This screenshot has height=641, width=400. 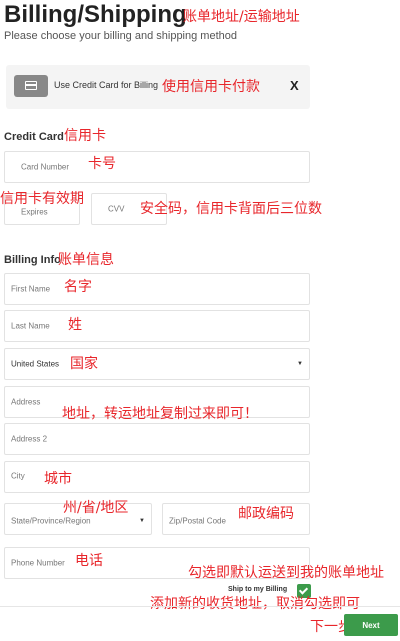 What do you see at coordinates (85, 136) in the screenshot?
I see `annotation-credit-card: 信用卡` at bounding box center [85, 136].